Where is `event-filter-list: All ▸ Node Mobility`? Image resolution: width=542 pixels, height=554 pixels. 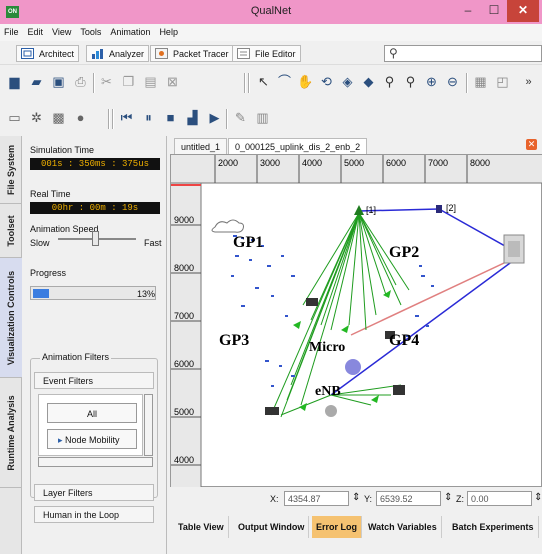 event-filter-list: All ▸ Node Mobility is located at coordinates (90, 425).